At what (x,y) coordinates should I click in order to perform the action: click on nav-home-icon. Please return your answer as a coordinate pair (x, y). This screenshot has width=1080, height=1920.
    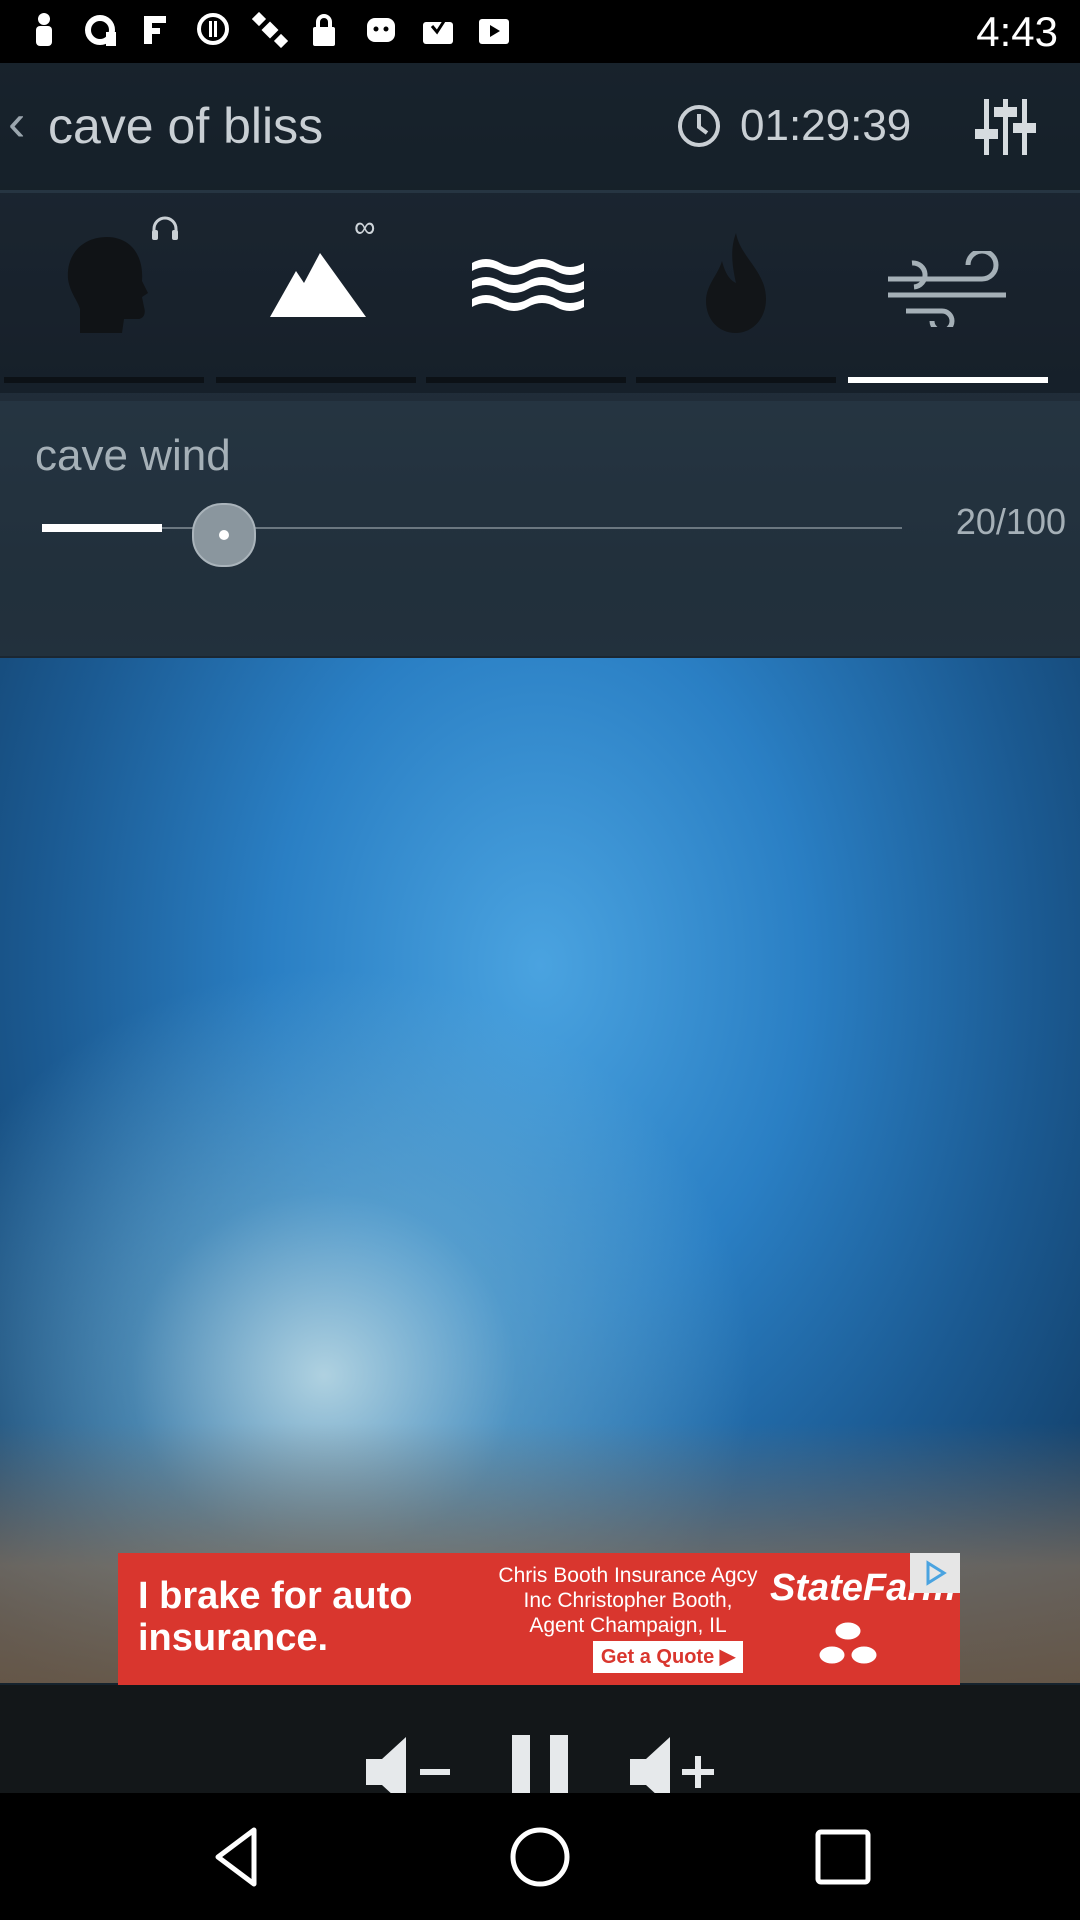
    Looking at the image, I should click on (540, 1857).